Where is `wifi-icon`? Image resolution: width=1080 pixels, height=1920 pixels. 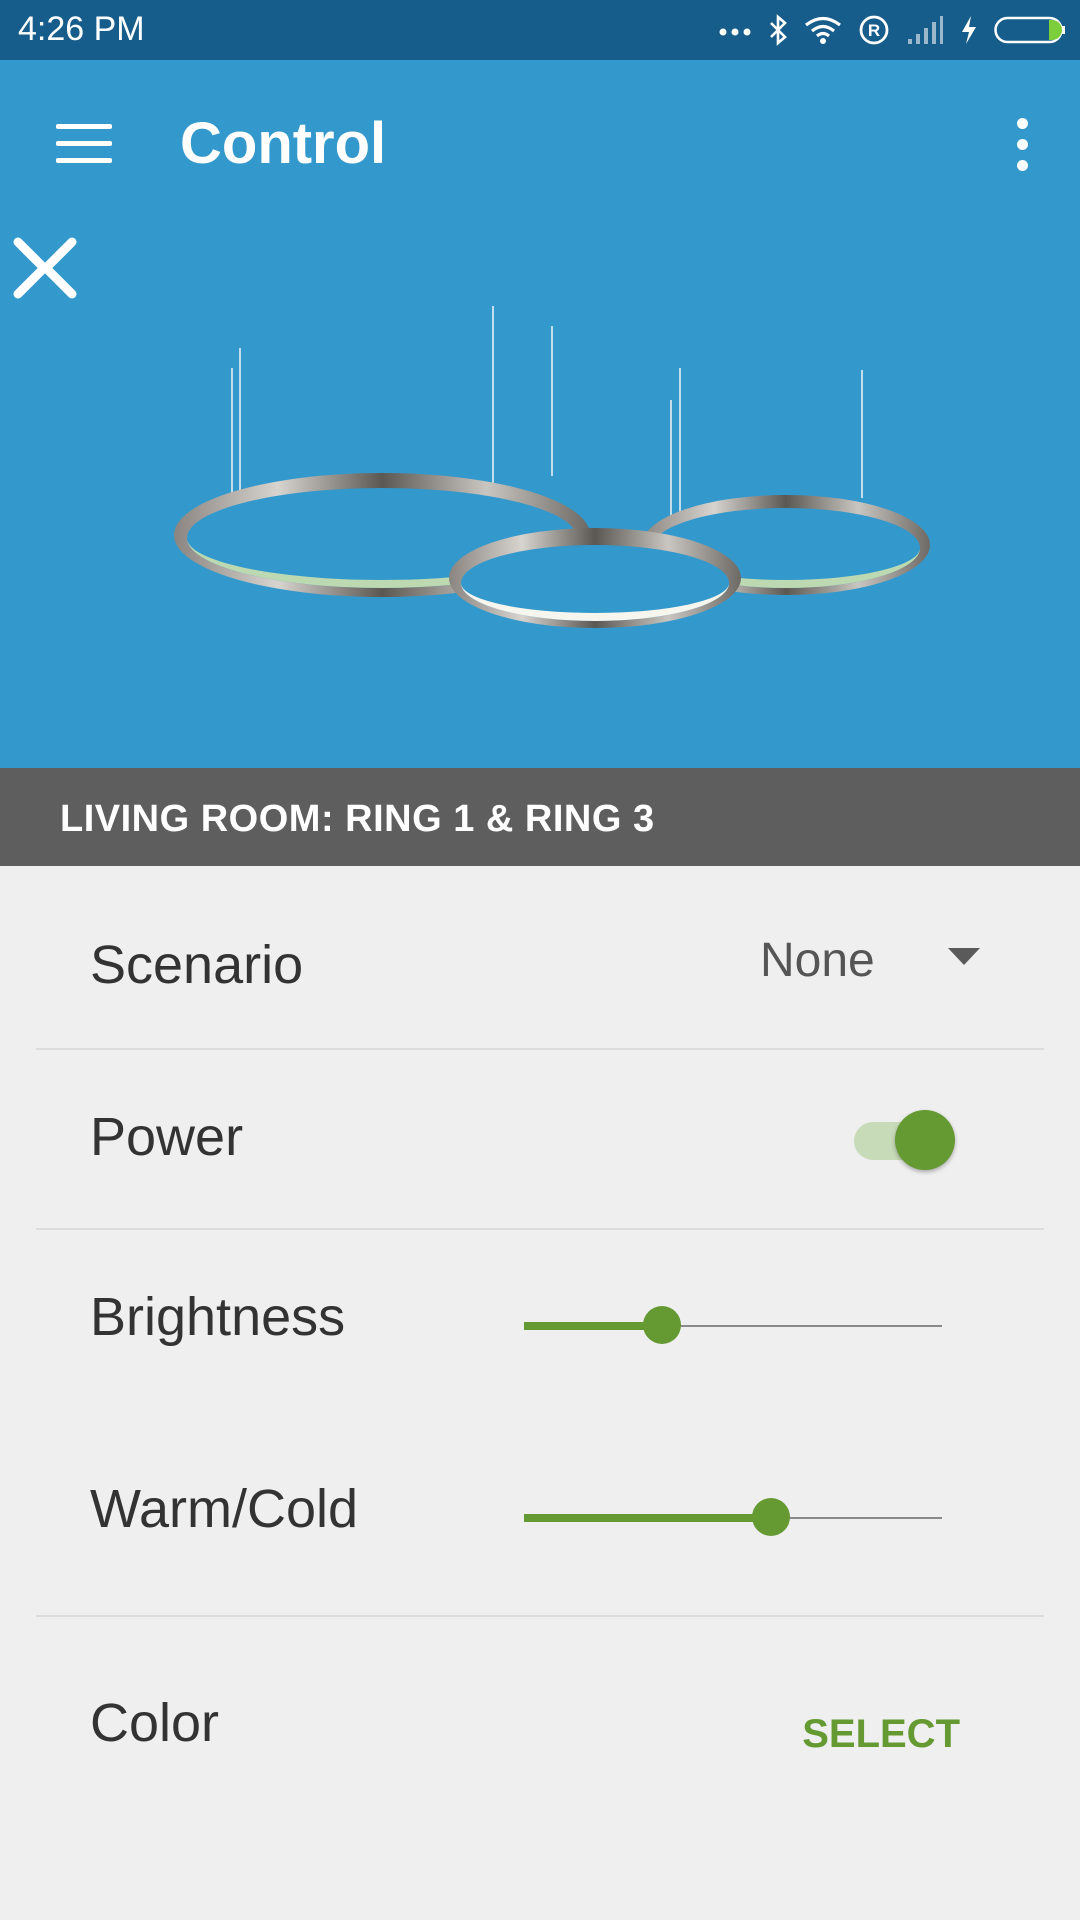 wifi-icon is located at coordinates (823, 30).